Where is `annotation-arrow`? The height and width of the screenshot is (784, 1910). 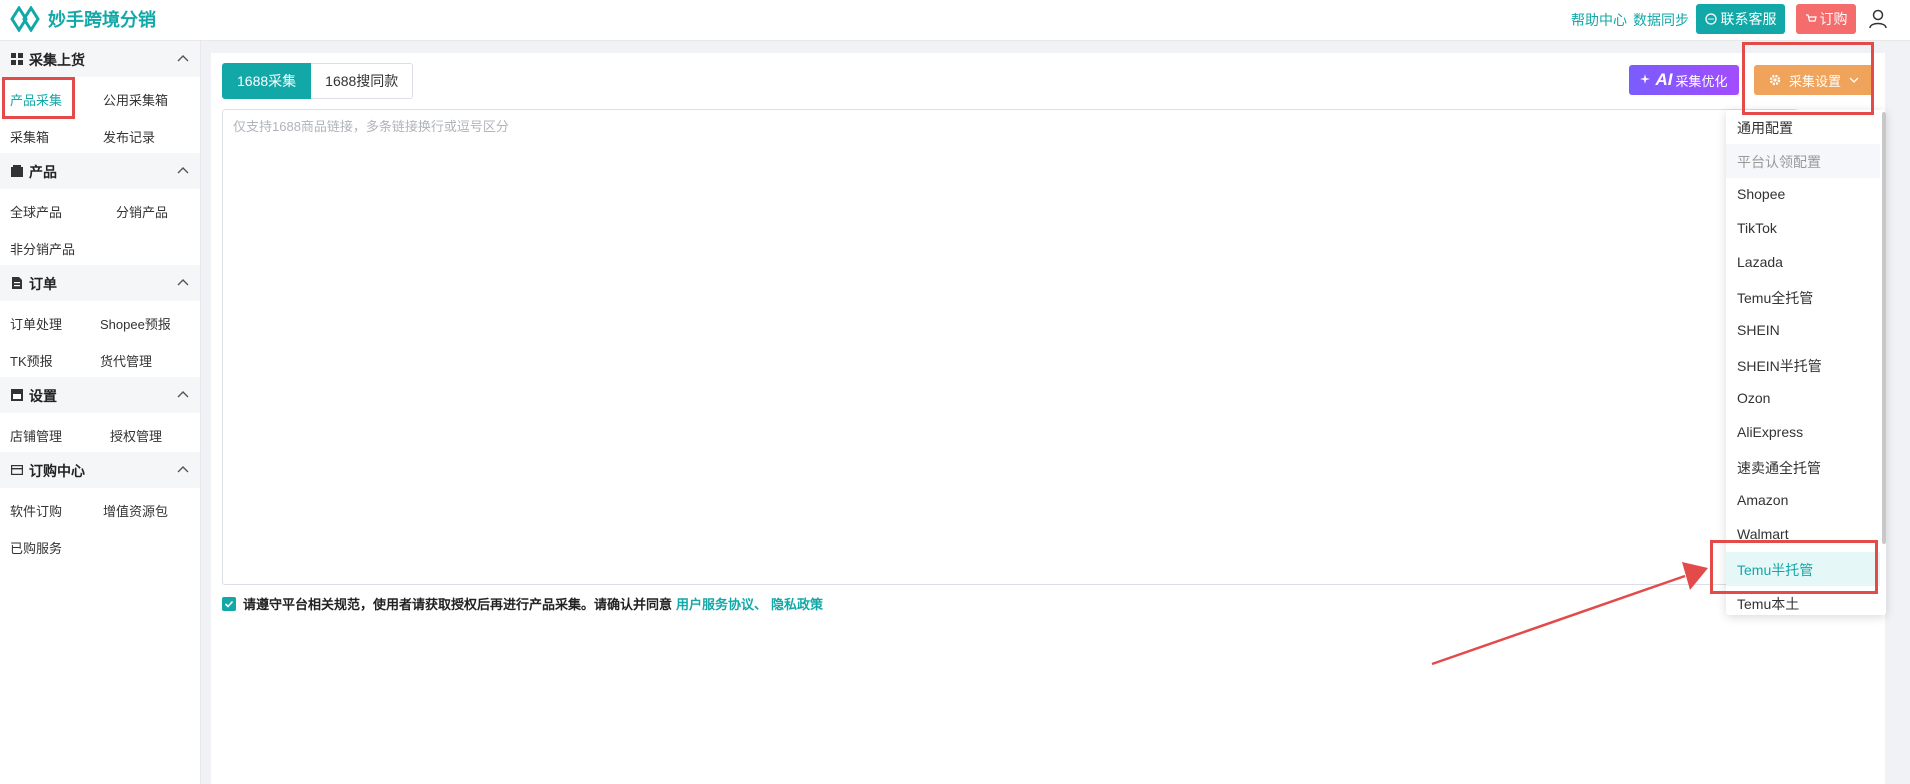 annotation-arrow is located at coordinates (1569, 614).